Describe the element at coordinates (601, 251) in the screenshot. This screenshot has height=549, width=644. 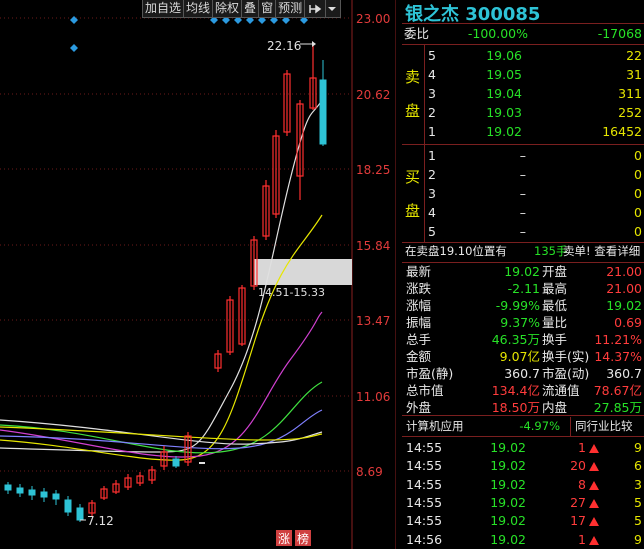
I see `sell-note-detail-link: 卖单! 查看详细` at that location.